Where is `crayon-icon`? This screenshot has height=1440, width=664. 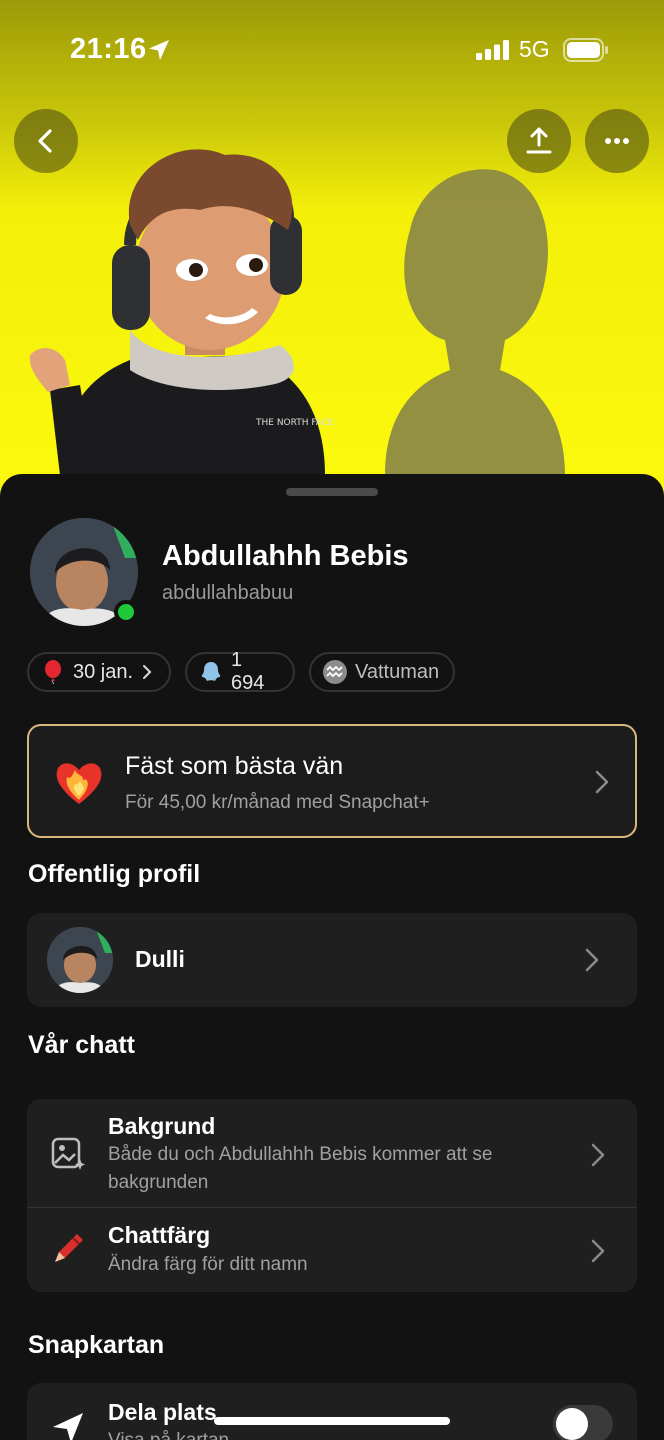
crayon-icon is located at coordinates (69, 1248).